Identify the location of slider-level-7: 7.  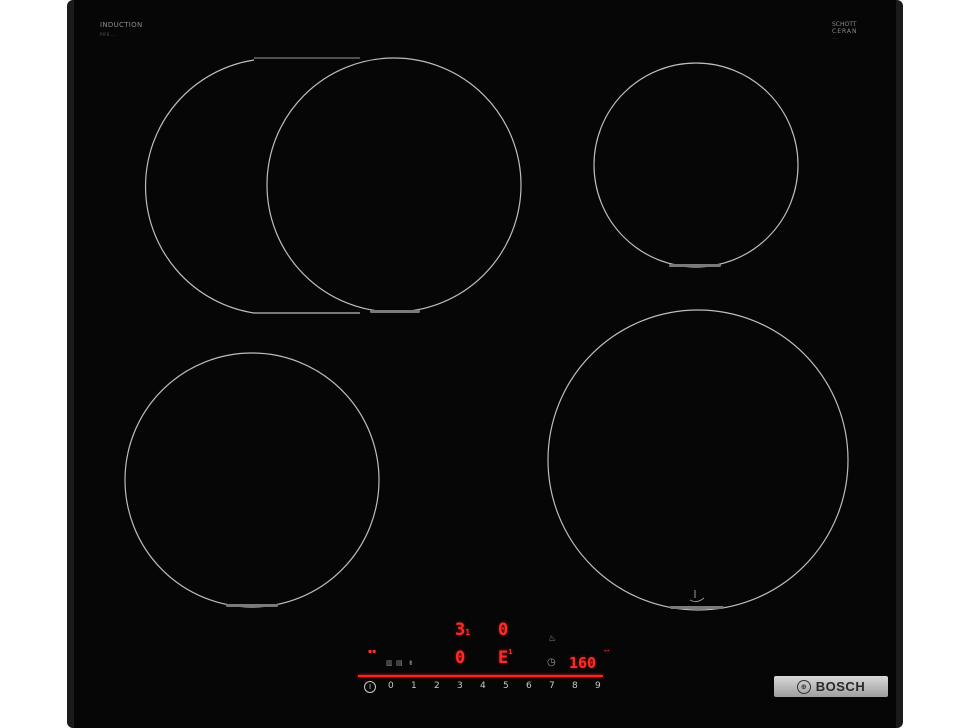
(560, 686).